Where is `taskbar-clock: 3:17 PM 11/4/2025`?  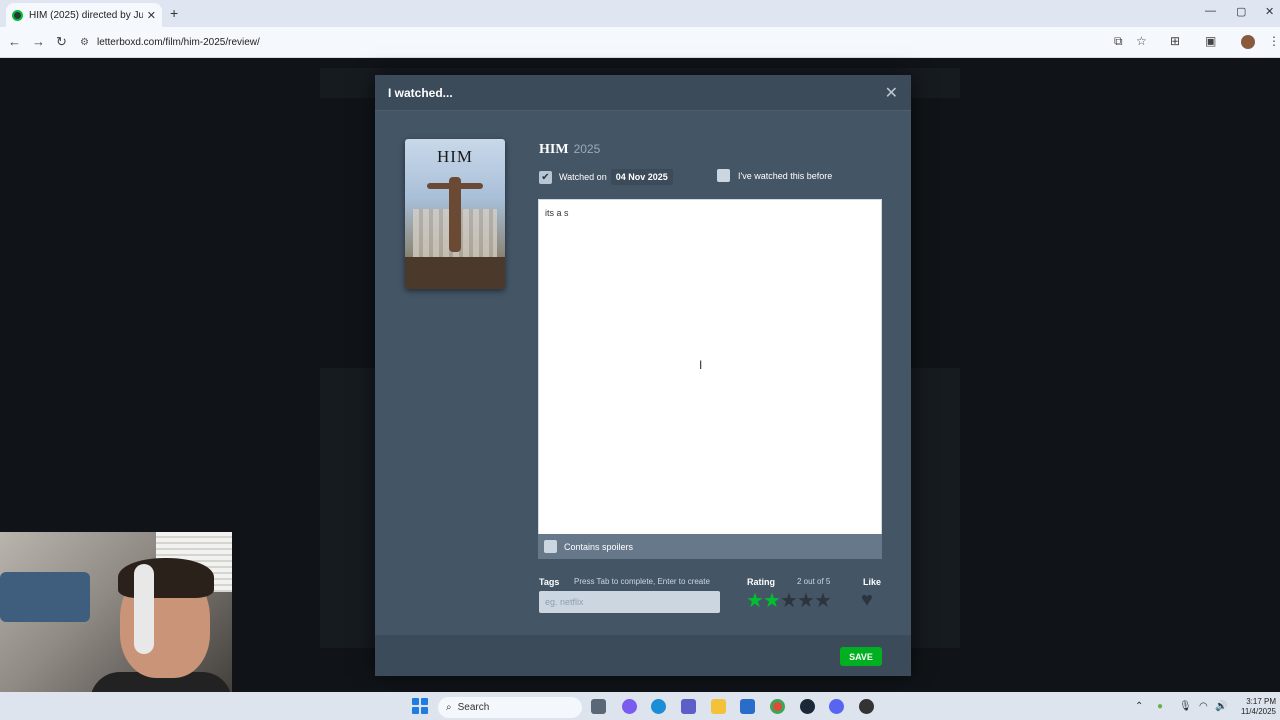 taskbar-clock: 3:17 PM 11/4/2025 is located at coordinates (1254, 707).